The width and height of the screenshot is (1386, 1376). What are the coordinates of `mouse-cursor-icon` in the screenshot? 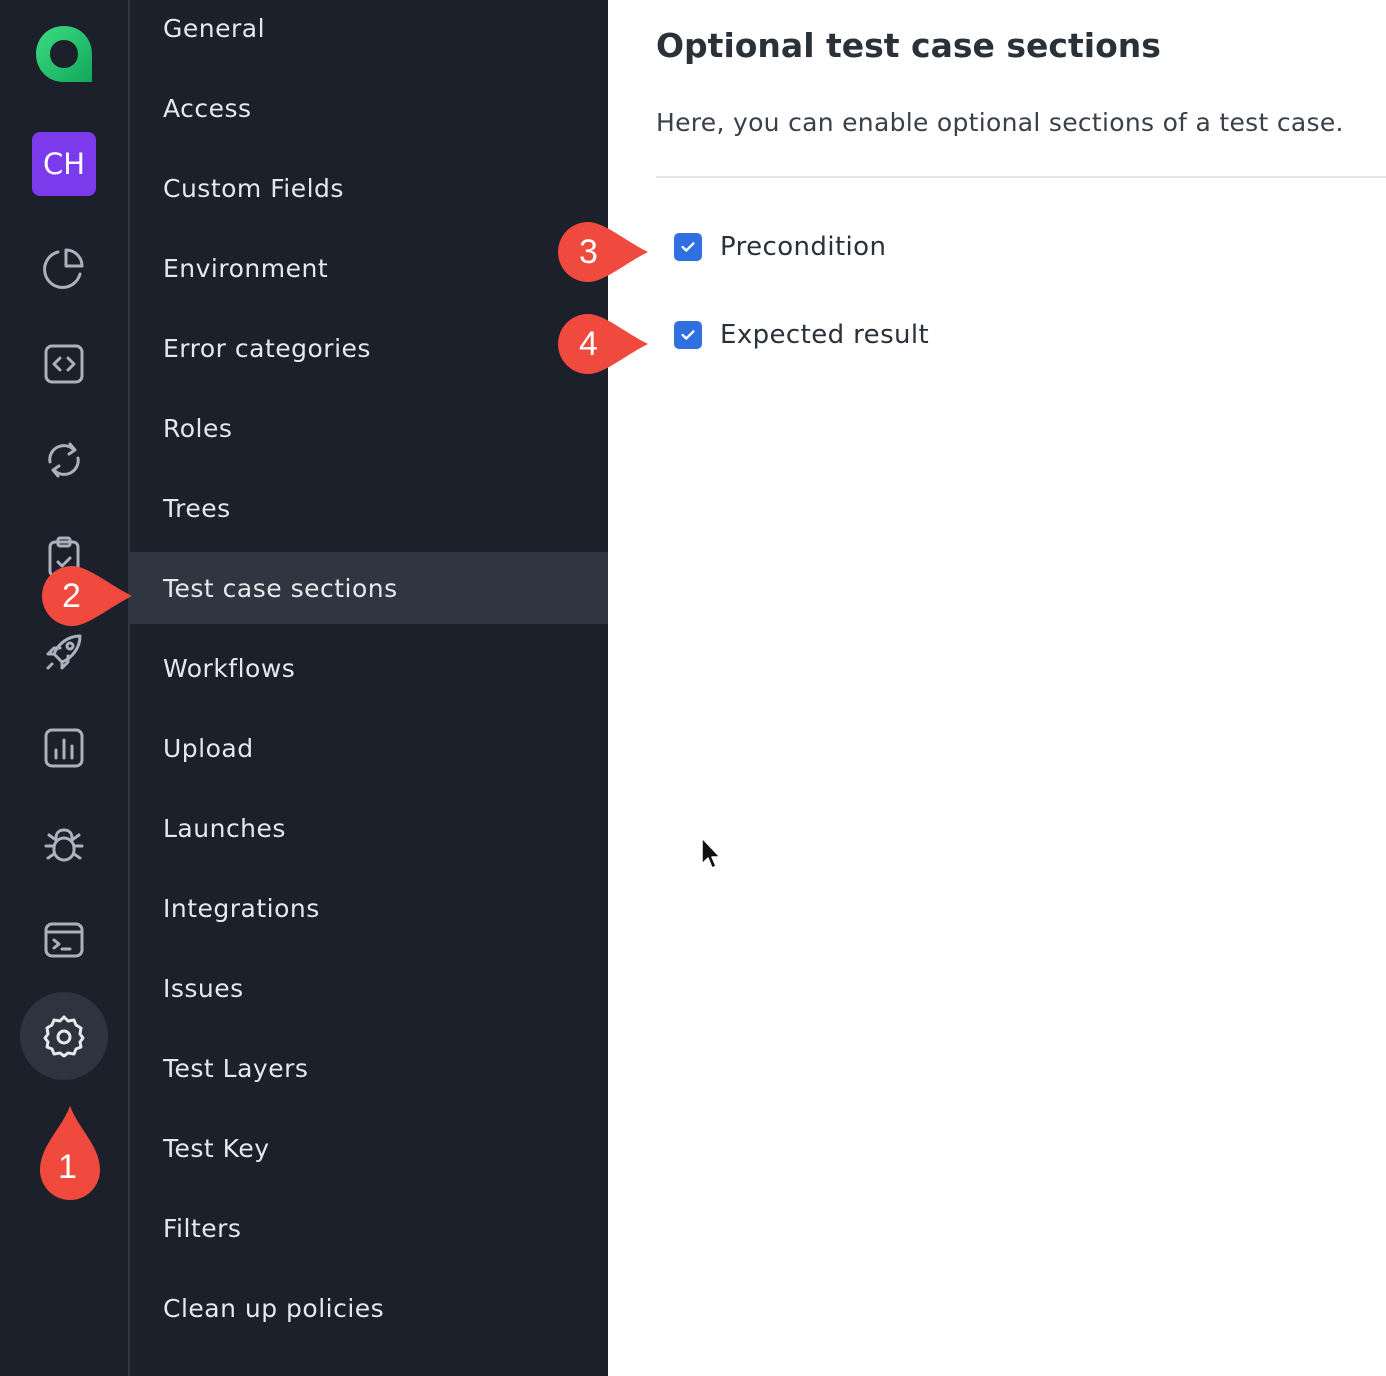 It's located at (712, 856).